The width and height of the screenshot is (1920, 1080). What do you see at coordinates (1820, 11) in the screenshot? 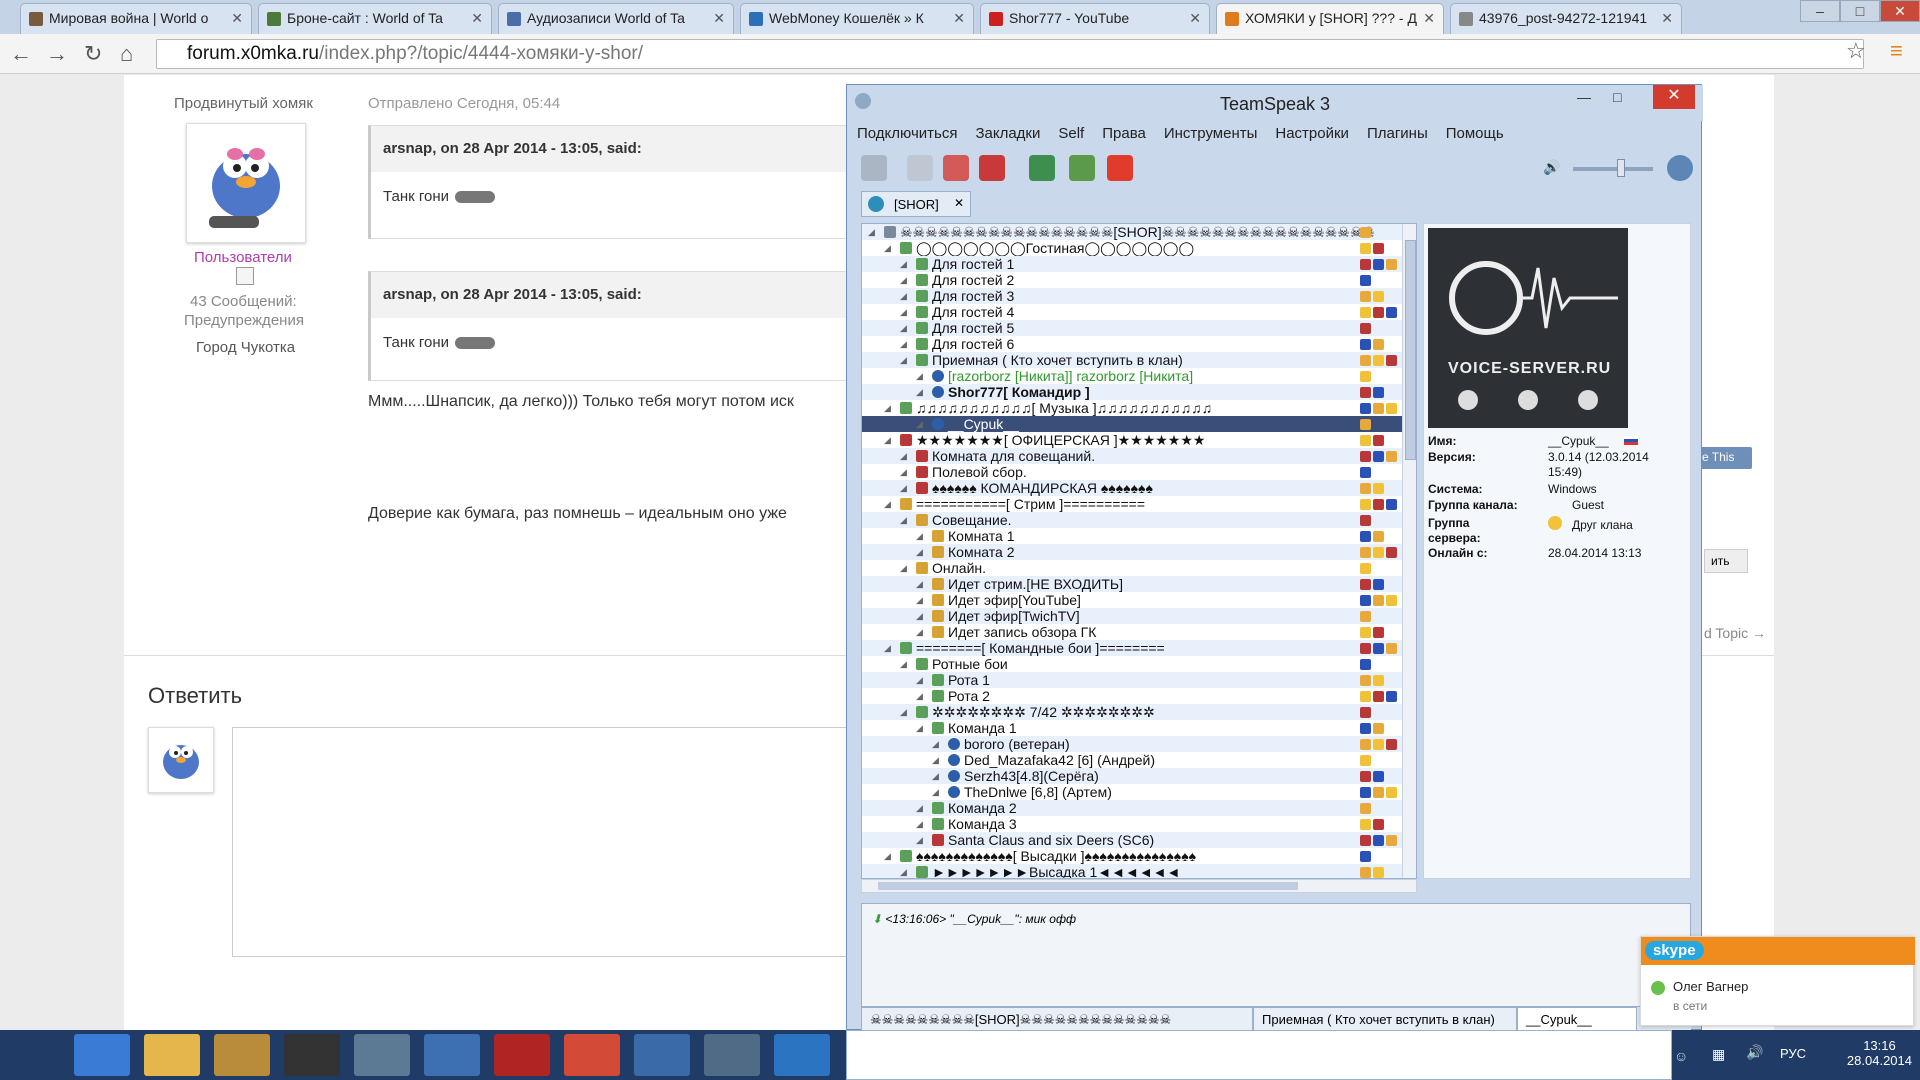
I see `minimize-window-button: –` at bounding box center [1820, 11].